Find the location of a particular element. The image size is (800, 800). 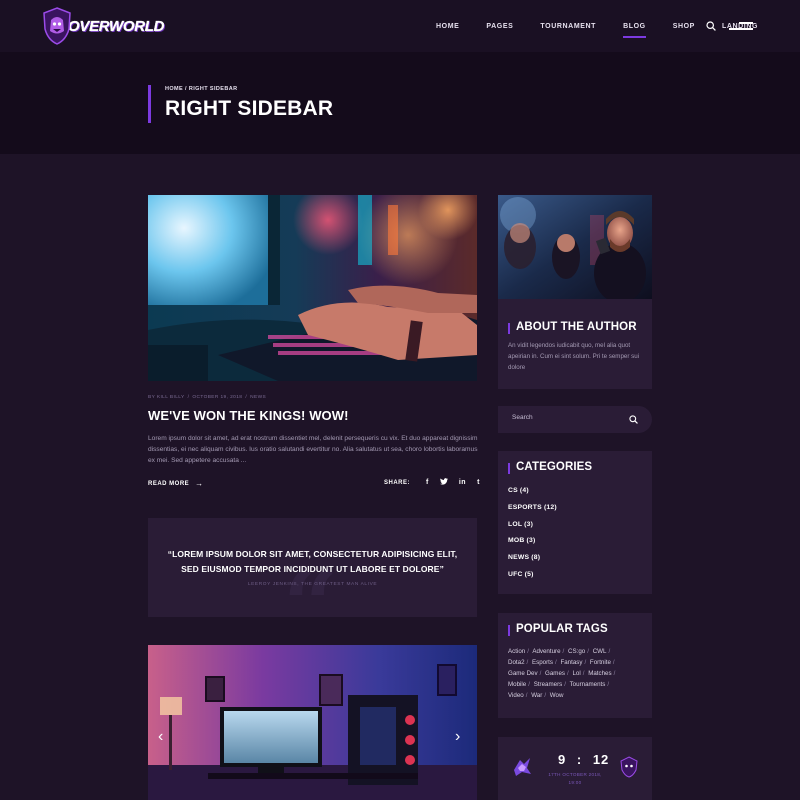

tag-link: Dota2 is located at coordinates (516, 662).